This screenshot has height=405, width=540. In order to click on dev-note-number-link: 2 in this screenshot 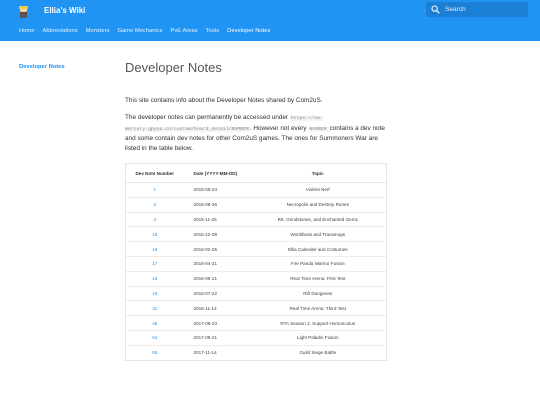, I will do `click(154, 204)`.